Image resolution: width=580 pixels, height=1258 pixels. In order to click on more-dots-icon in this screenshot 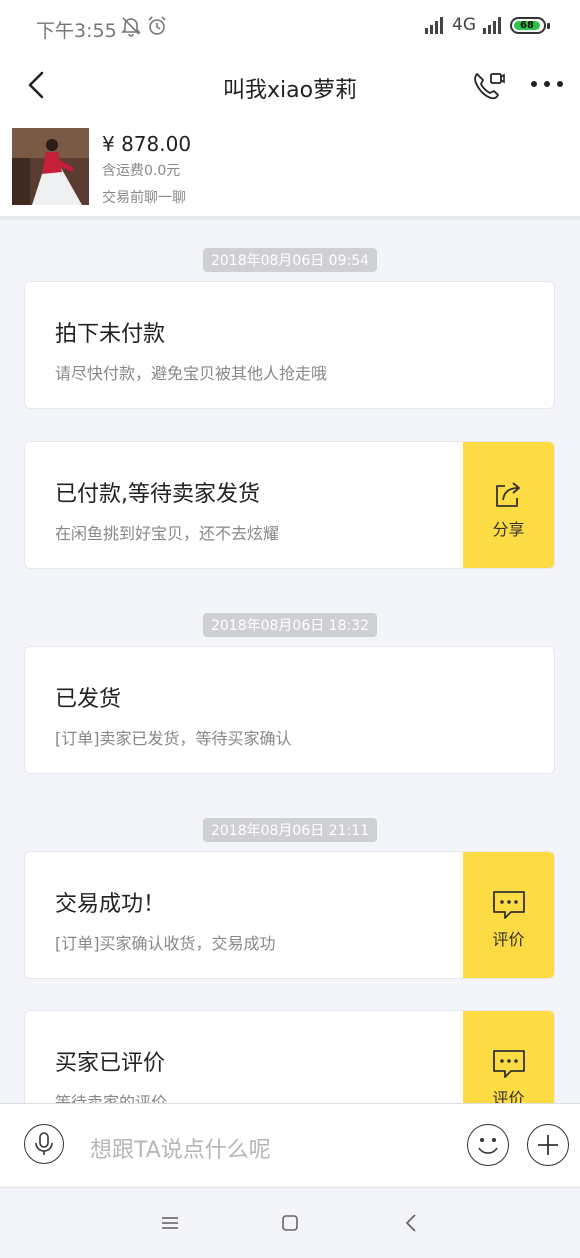, I will do `click(547, 84)`.